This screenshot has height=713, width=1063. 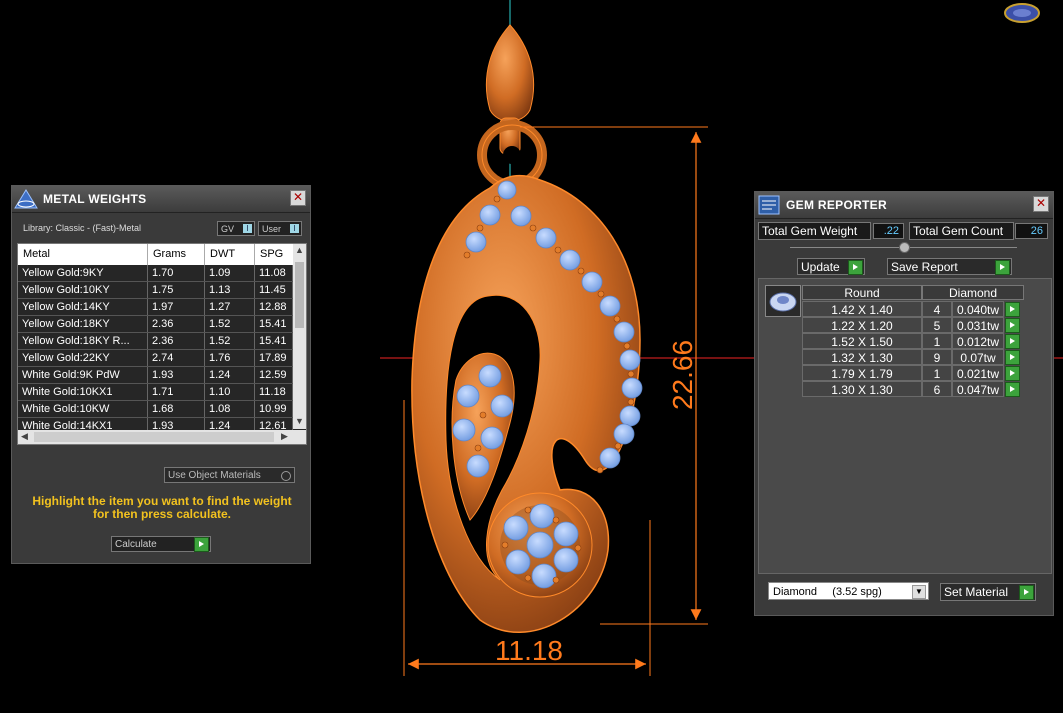 I want to click on table-row: Yellow Gold:14KY 1.97 1.27 12.88, so click(x=162, y=307).